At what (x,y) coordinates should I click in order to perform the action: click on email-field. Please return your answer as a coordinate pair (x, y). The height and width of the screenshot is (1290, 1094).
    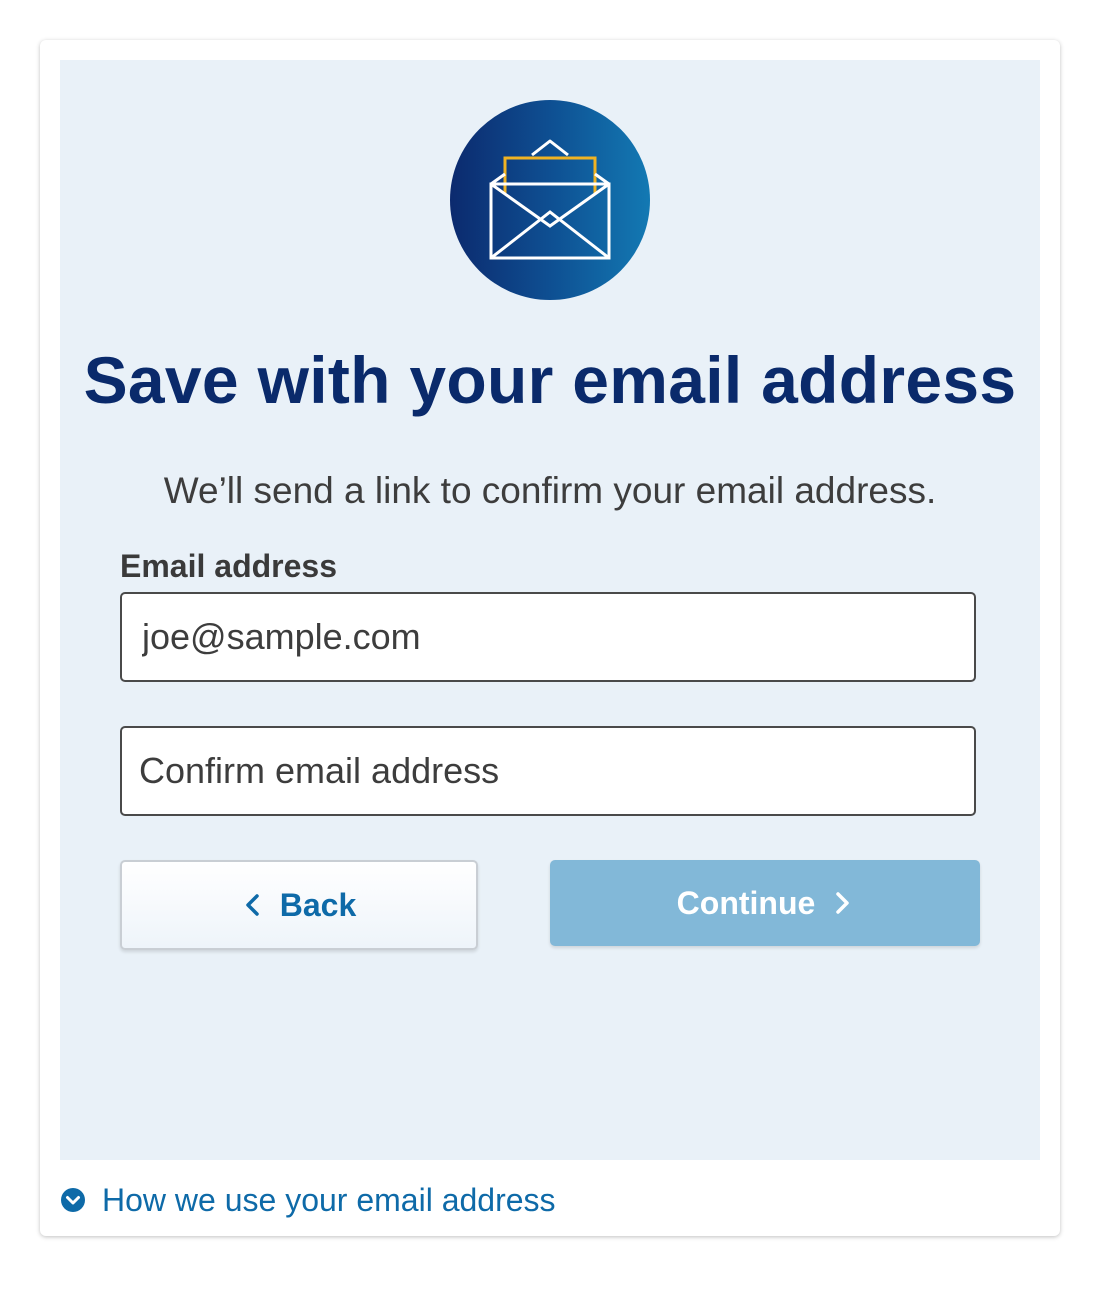
    Looking at the image, I should click on (548, 637).